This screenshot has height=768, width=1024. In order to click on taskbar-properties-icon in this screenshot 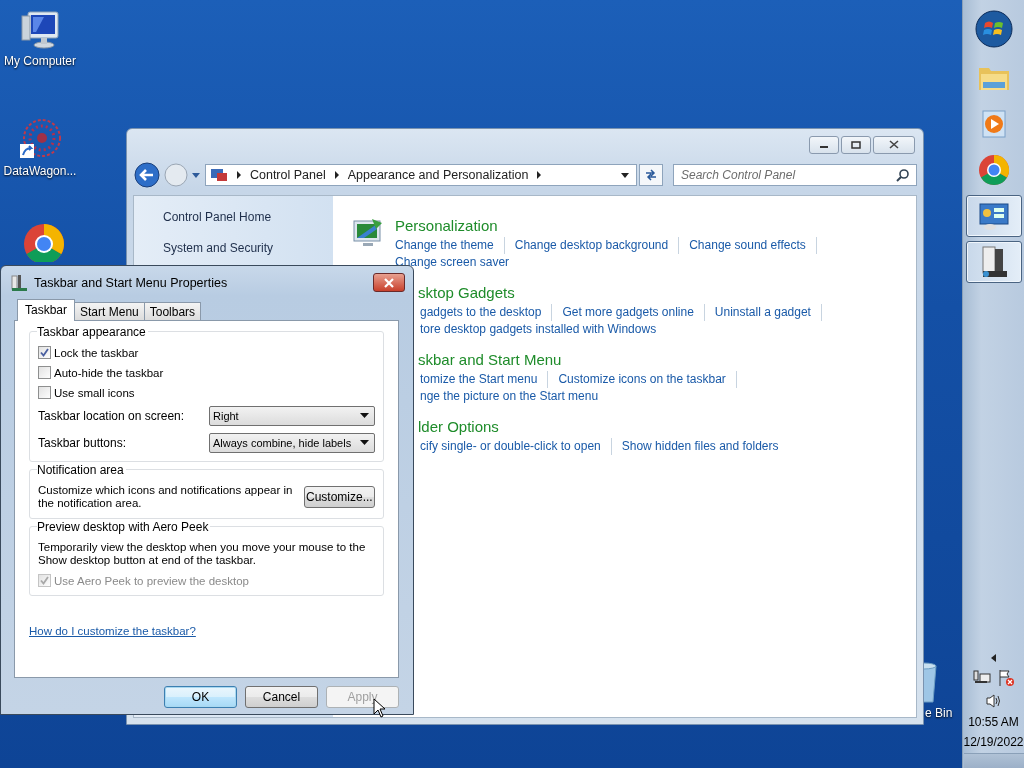, I will do `click(19, 282)`.